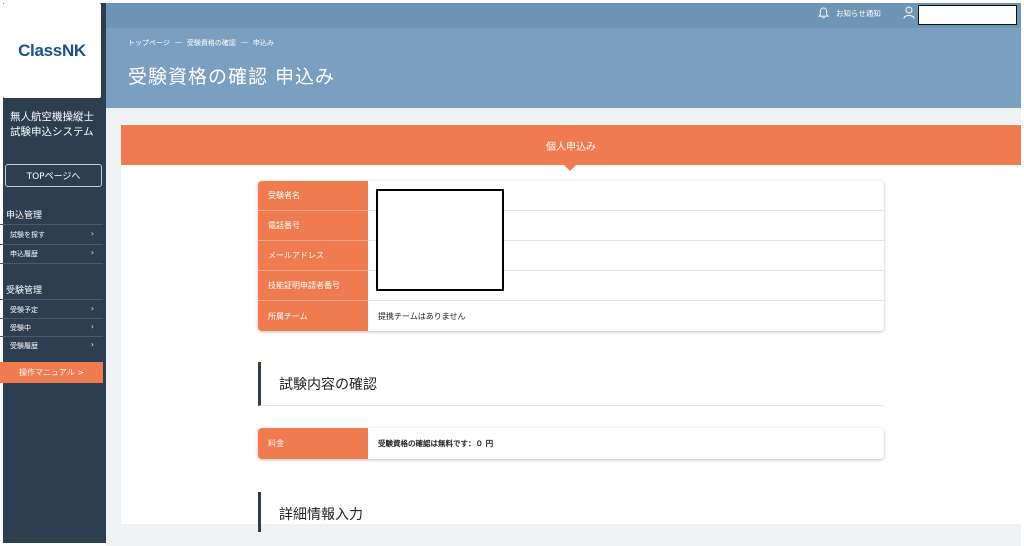 The height and width of the screenshot is (546, 1024). Describe the element at coordinates (571, 512) in the screenshot. I see `section-title-details: 詳細情報入力` at that location.